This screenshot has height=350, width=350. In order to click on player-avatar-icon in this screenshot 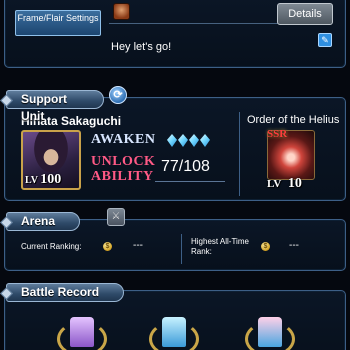, I will do `click(121, 11)`.